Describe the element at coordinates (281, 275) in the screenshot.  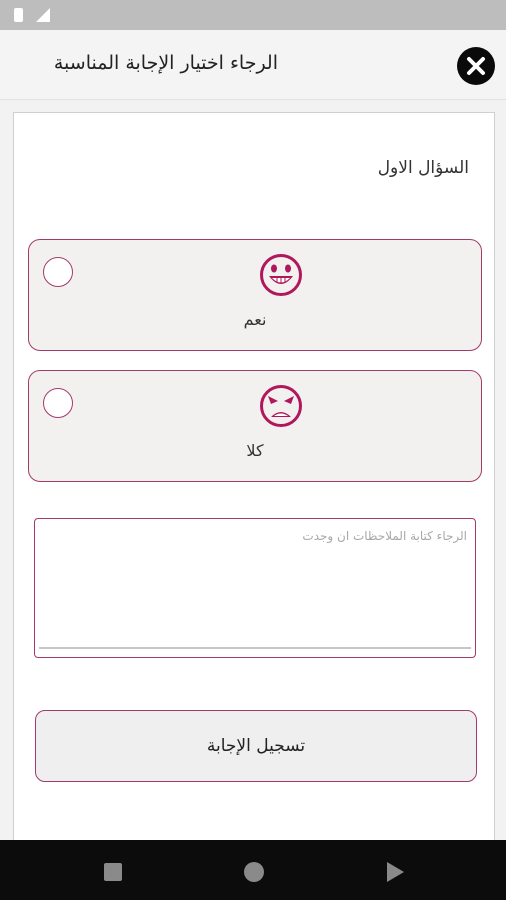
I see `happy-face-icon` at that location.